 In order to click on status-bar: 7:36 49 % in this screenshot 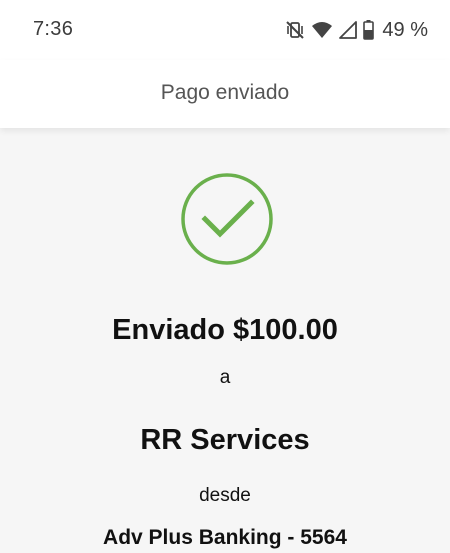, I will do `click(225, 30)`.